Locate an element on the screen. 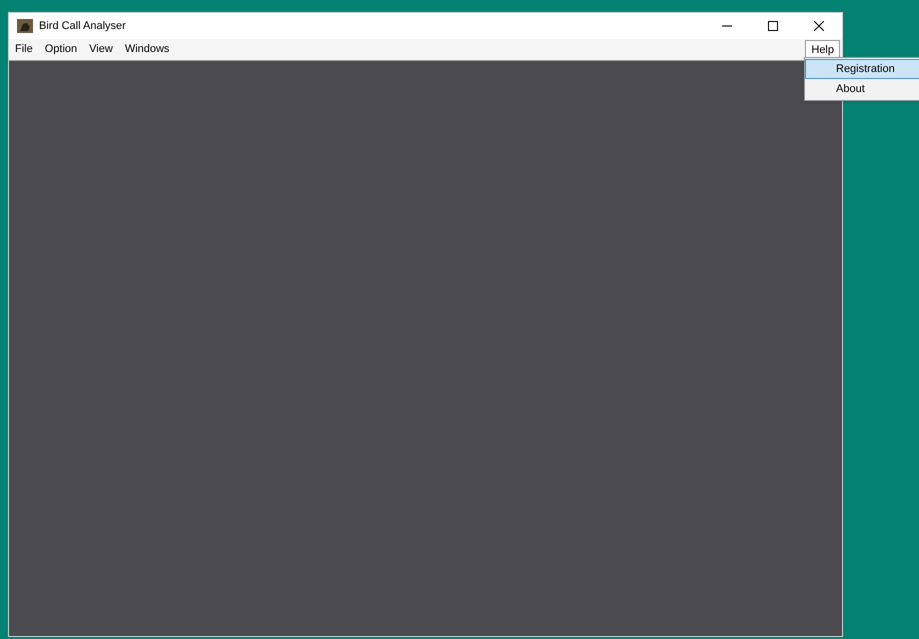  menu-item: Option is located at coordinates (61, 49).